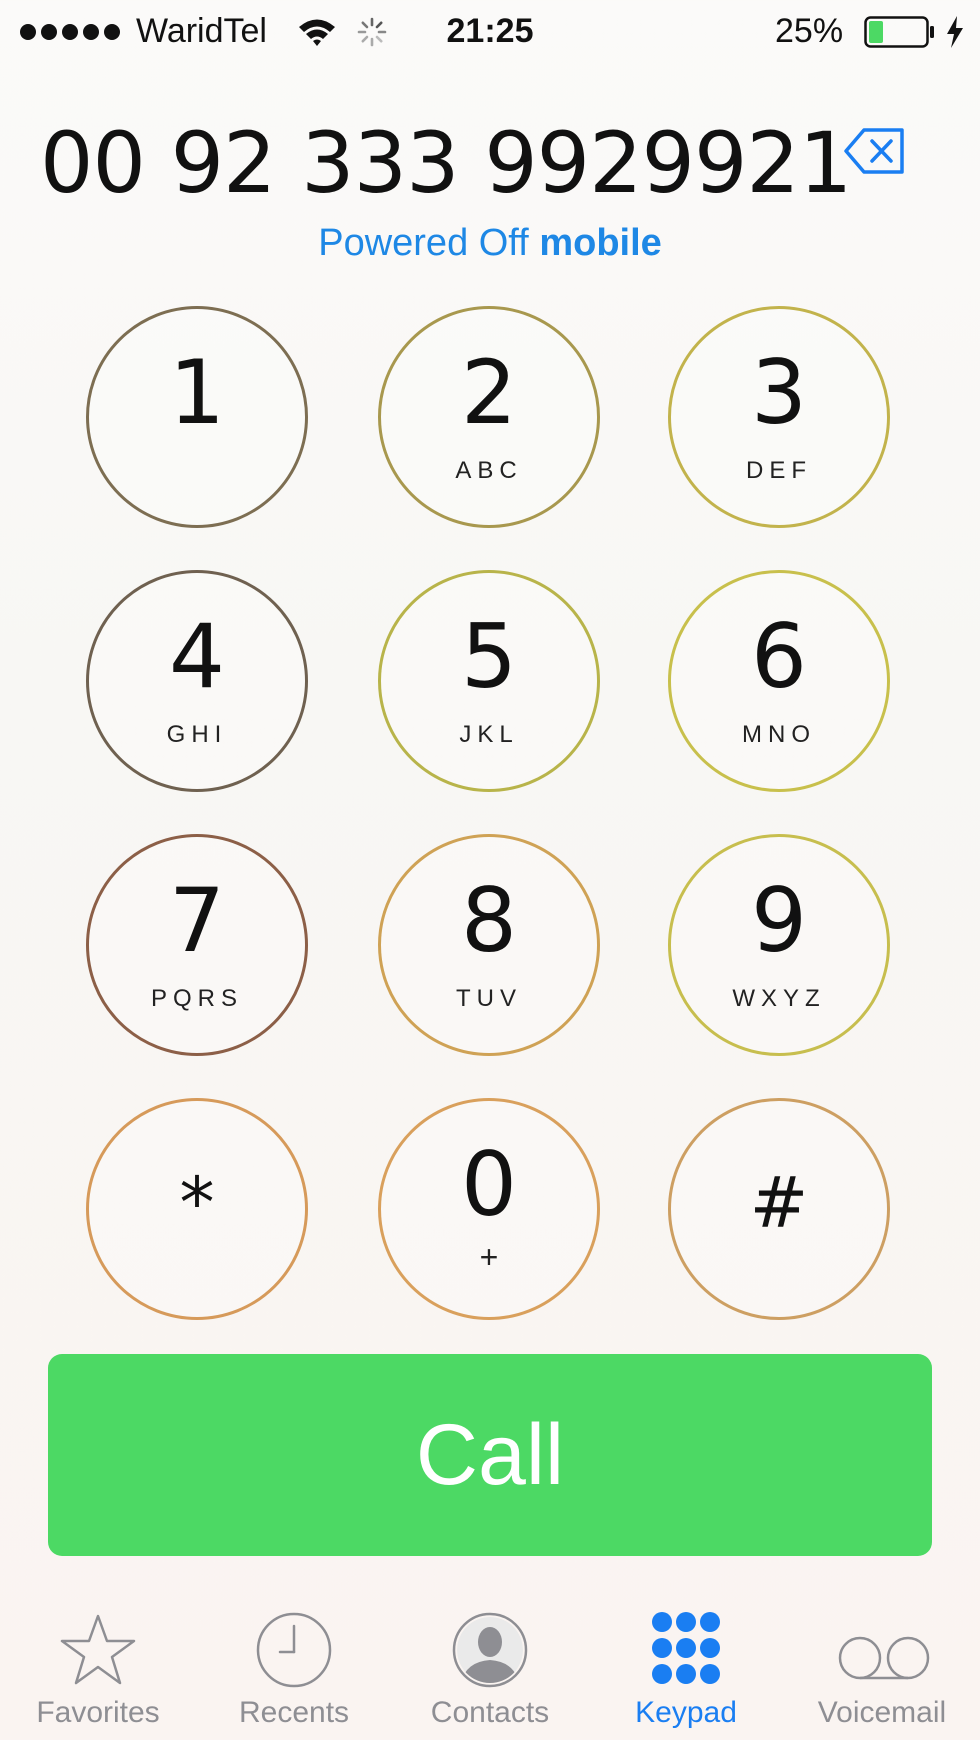 Image resolution: width=980 pixels, height=1740 pixels. What do you see at coordinates (884, 1658) in the screenshot?
I see `voicemail-icon` at bounding box center [884, 1658].